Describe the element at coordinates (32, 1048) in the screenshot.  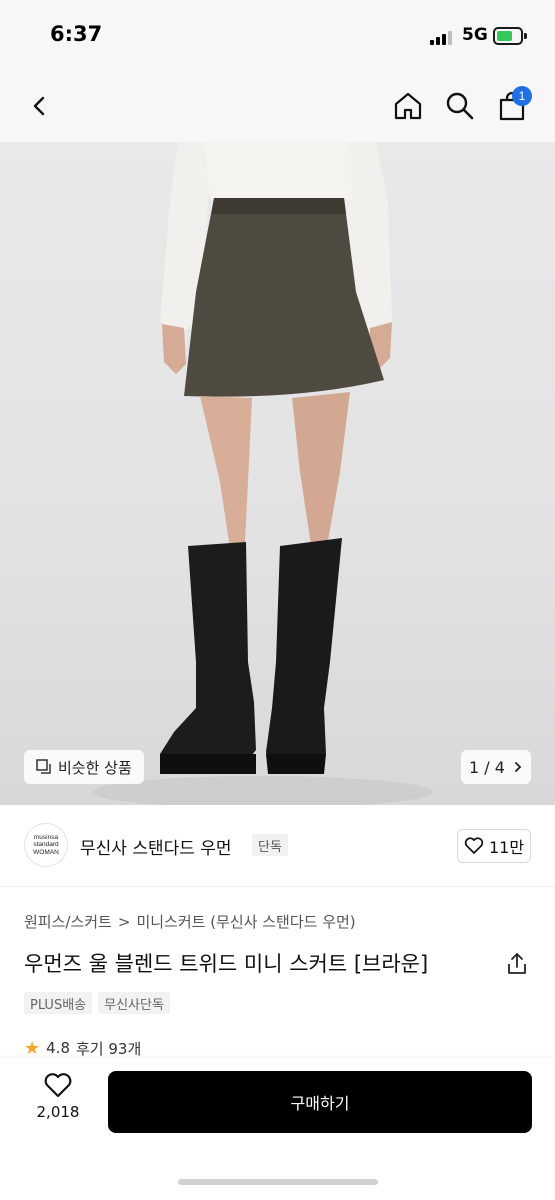
I see `star-icon: ★` at that location.